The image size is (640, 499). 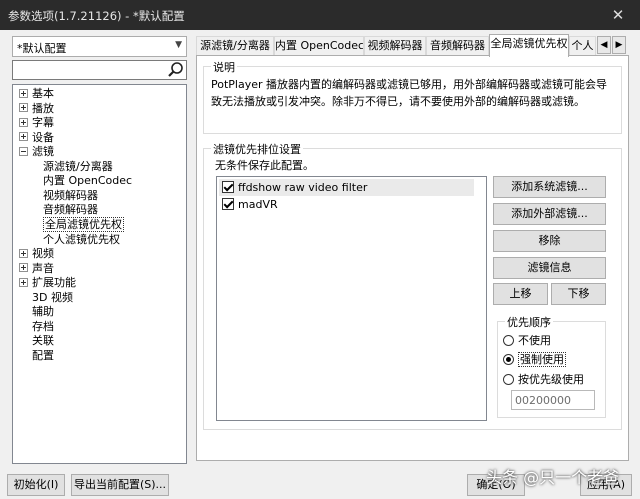 What do you see at coordinates (542, 359) in the screenshot?
I see `order-option-label: 强制使用` at bounding box center [542, 359].